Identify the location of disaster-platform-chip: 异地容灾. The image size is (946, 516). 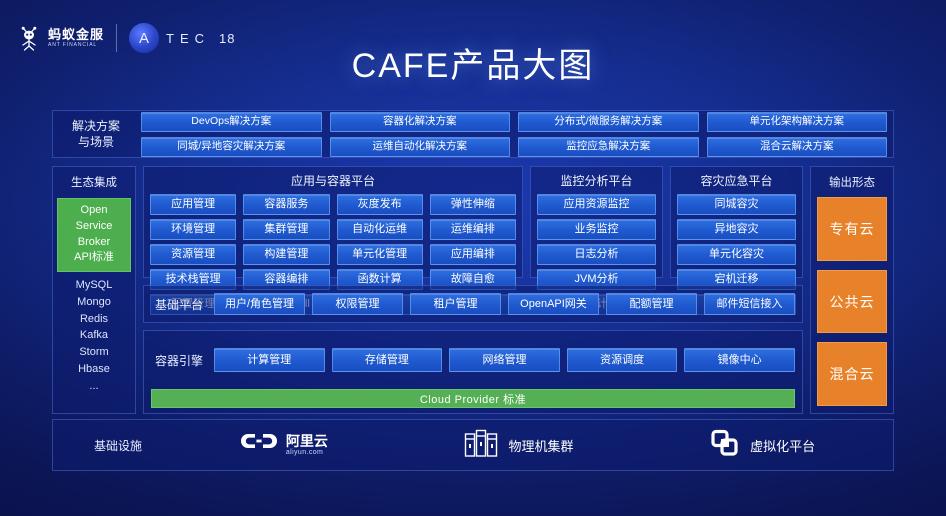
(736, 229).